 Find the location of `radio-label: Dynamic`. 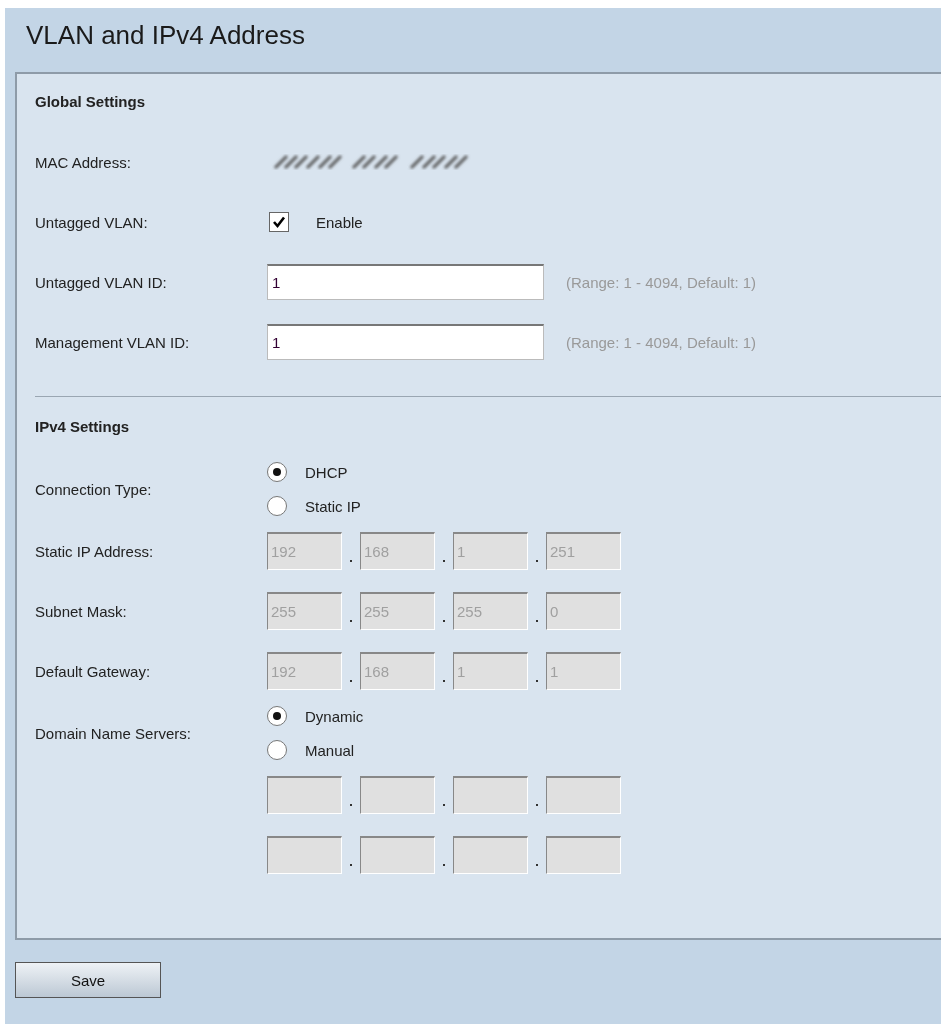

radio-label: Dynamic is located at coordinates (334, 716).